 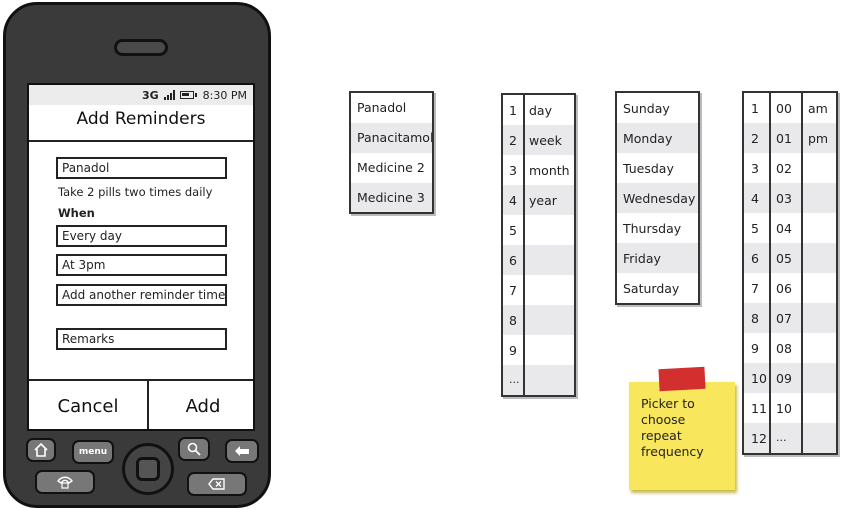 I want to click on call-icon, so click(x=65, y=482).